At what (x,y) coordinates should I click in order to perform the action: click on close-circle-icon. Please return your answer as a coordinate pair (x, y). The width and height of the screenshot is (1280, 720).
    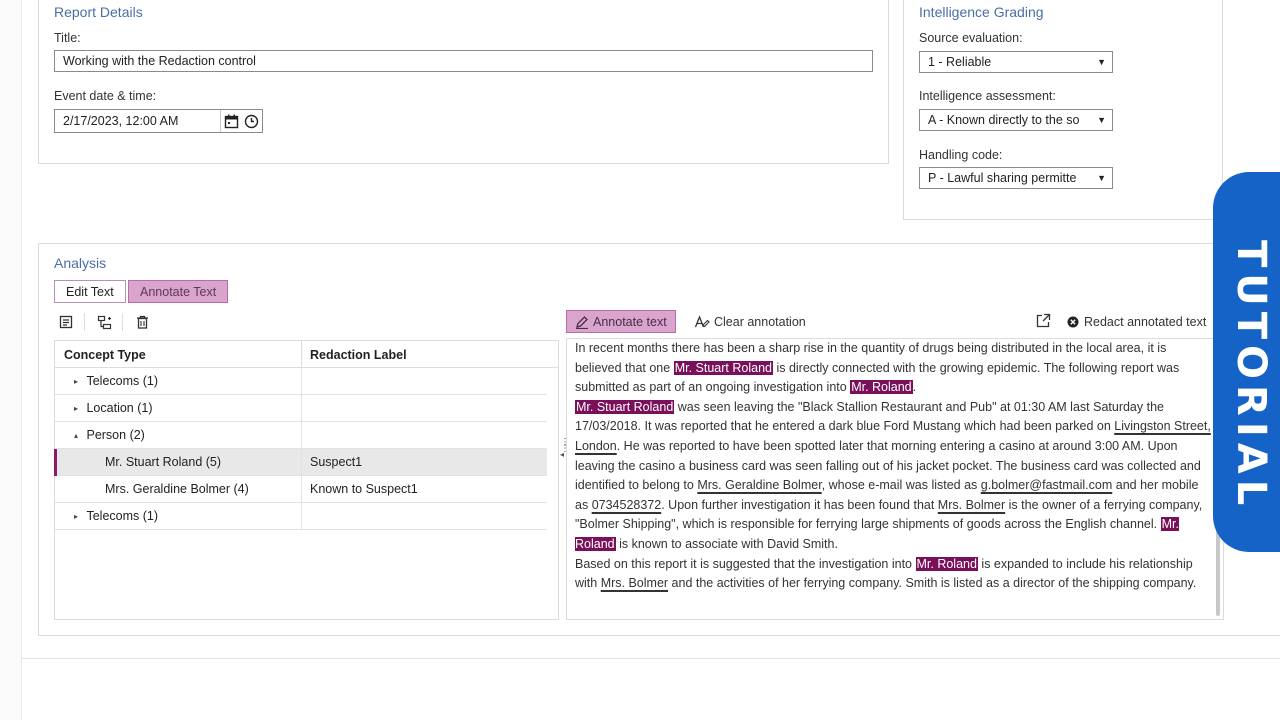
    Looking at the image, I should click on (1073, 321).